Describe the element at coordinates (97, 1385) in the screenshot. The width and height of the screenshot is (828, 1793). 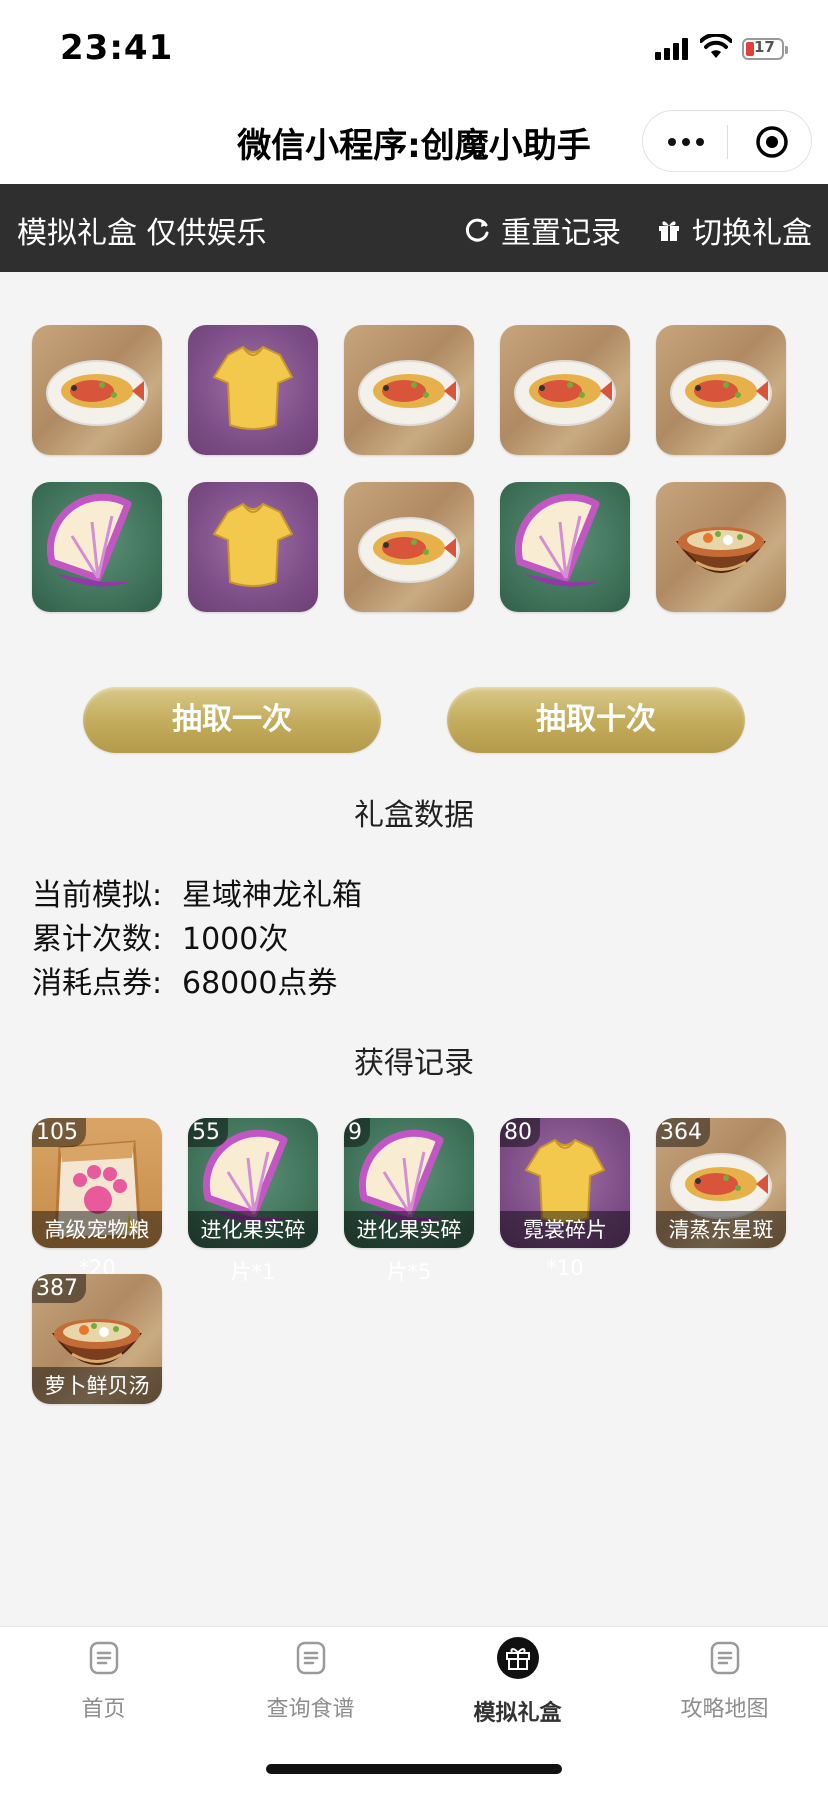
I see `record-name: 萝卜鲜贝汤` at that location.